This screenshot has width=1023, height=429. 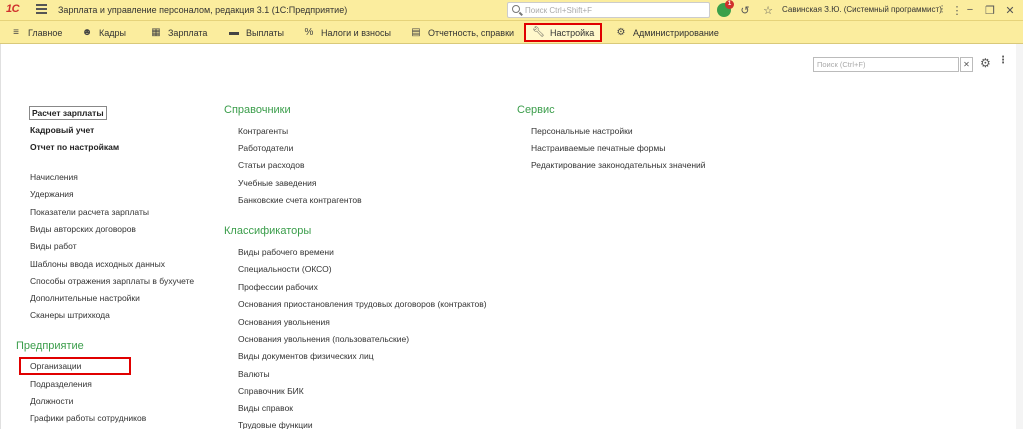 I want to click on more-icon: ⋮, so click(x=957, y=10).